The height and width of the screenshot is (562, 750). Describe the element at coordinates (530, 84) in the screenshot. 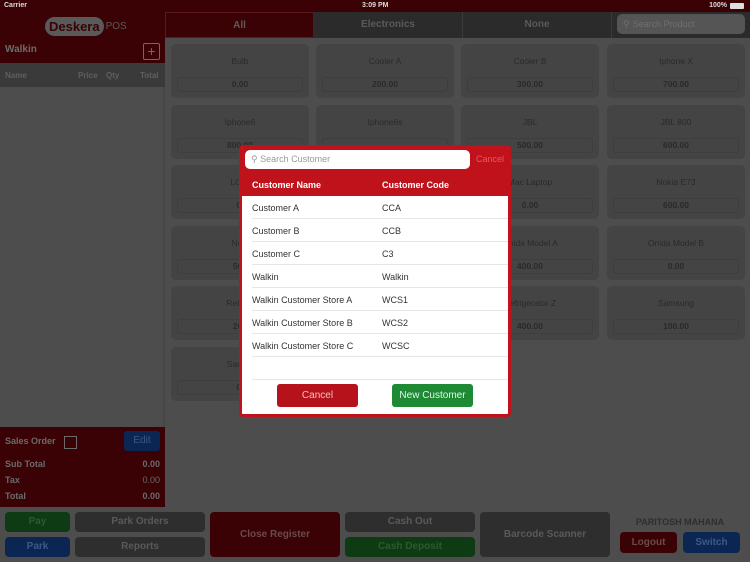

I see `product-price: 300.00` at that location.